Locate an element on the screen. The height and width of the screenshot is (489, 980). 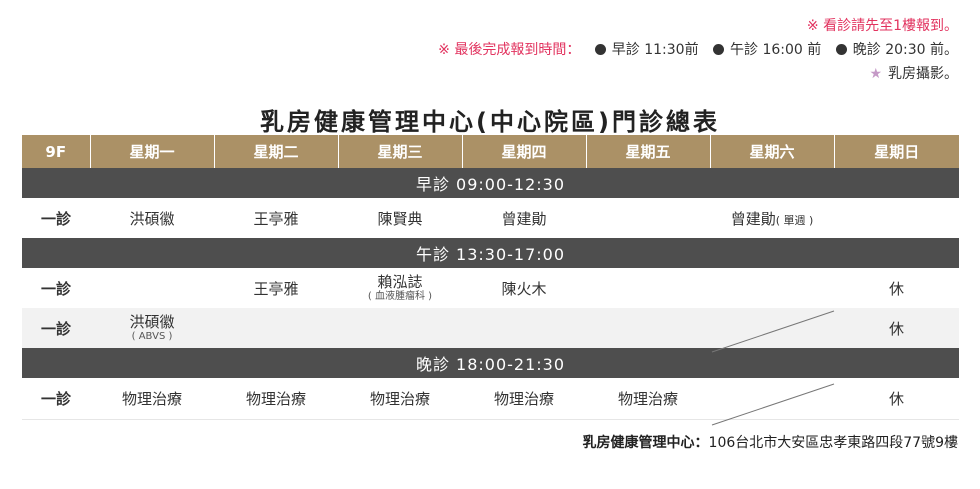
cell-thu: 物理治療 is located at coordinates (524, 398).